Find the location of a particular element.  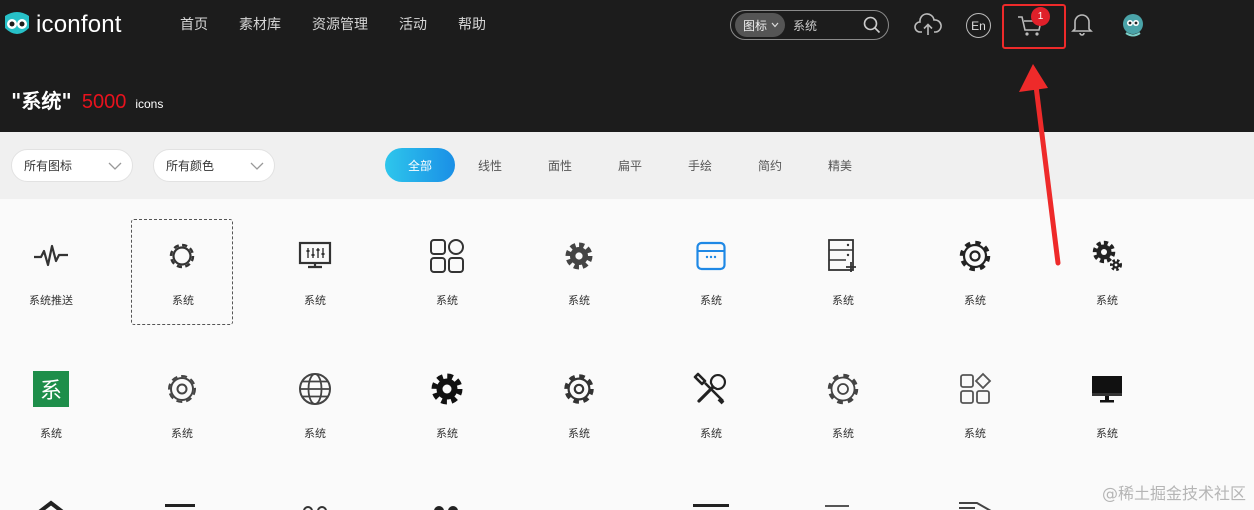

tab-flat: 扁平 is located at coordinates (630, 165).